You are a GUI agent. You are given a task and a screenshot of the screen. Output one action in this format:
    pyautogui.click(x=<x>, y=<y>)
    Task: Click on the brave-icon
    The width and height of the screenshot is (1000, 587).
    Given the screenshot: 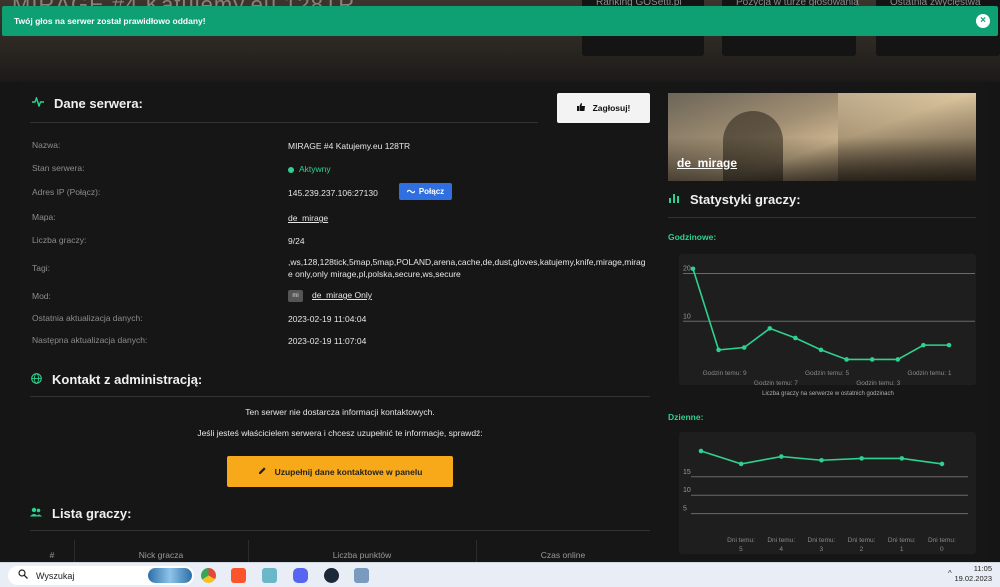 What is the action you would take?
    pyautogui.click(x=238, y=575)
    